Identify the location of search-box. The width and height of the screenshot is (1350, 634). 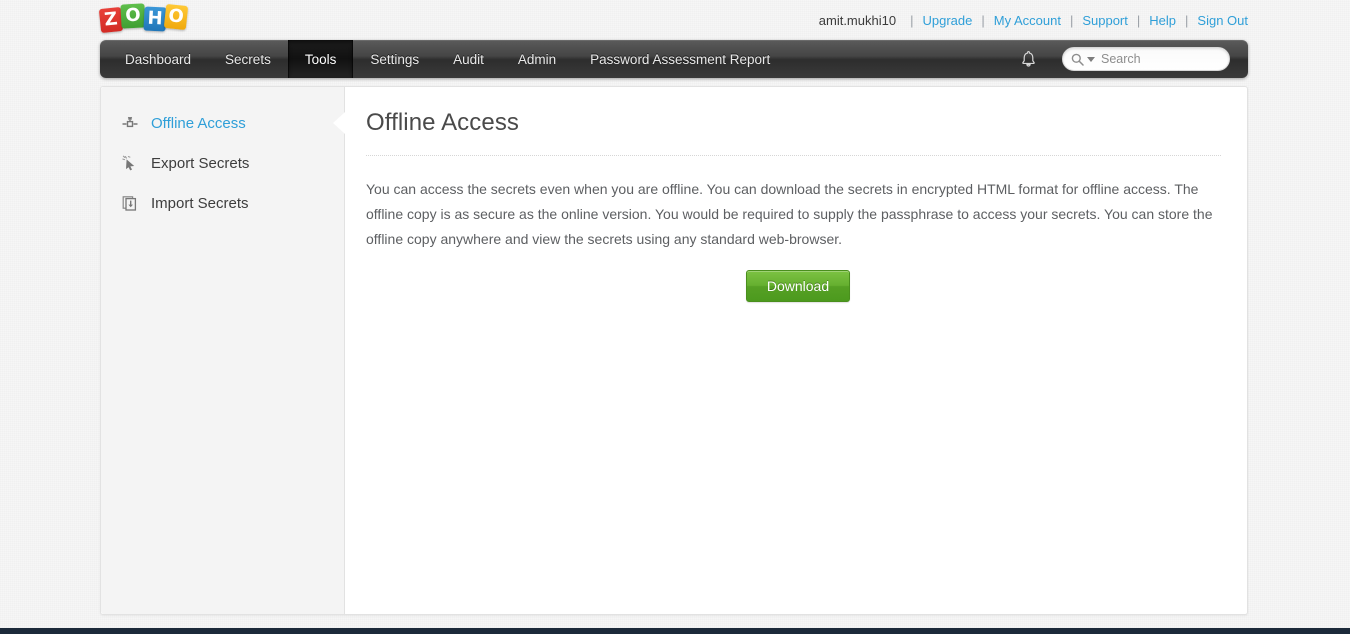
(1146, 59).